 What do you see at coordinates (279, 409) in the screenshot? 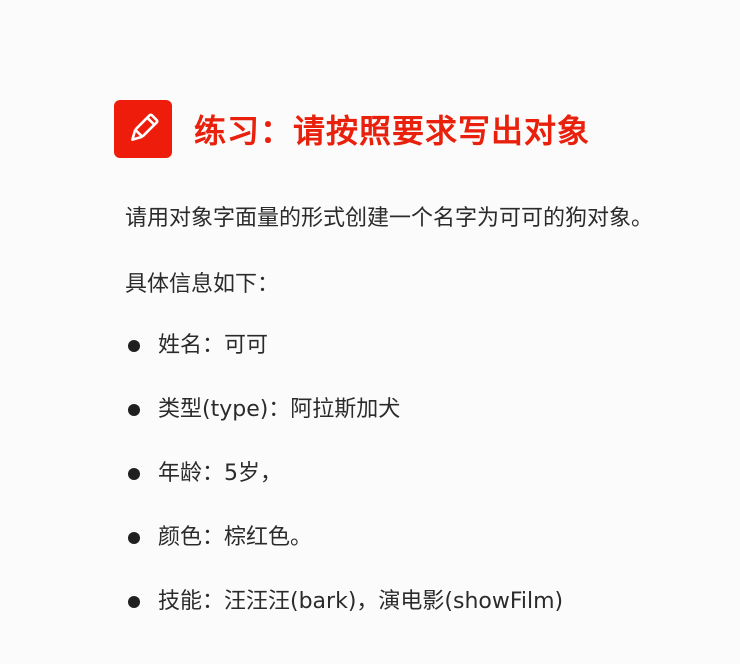
I see `list-item-text: 类型(type)：阿拉斯加犬` at bounding box center [279, 409].